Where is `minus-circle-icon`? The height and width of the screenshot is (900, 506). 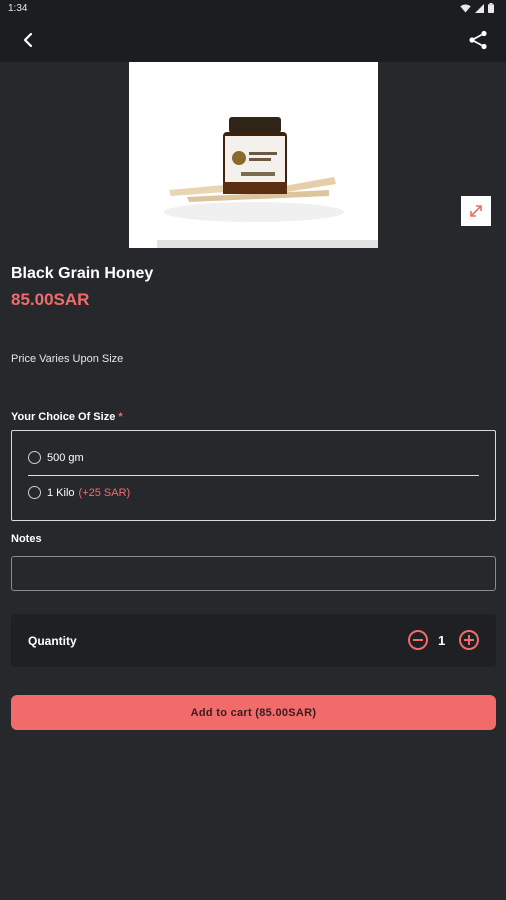 minus-circle-icon is located at coordinates (418, 640).